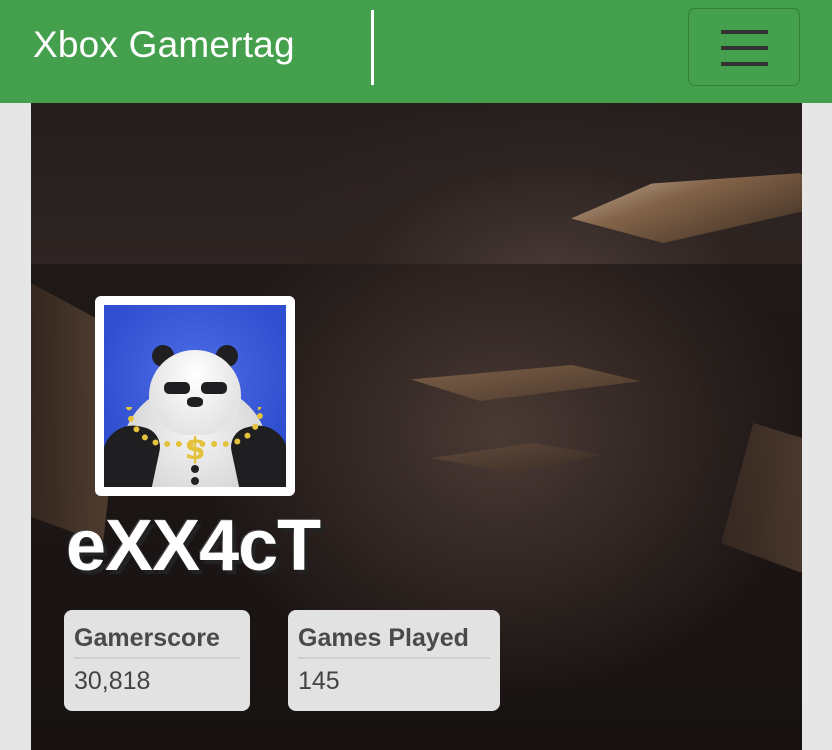 The width and height of the screenshot is (832, 750). Describe the element at coordinates (164, 45) in the screenshot. I see `brand-title: Xbox Gamertag` at that location.